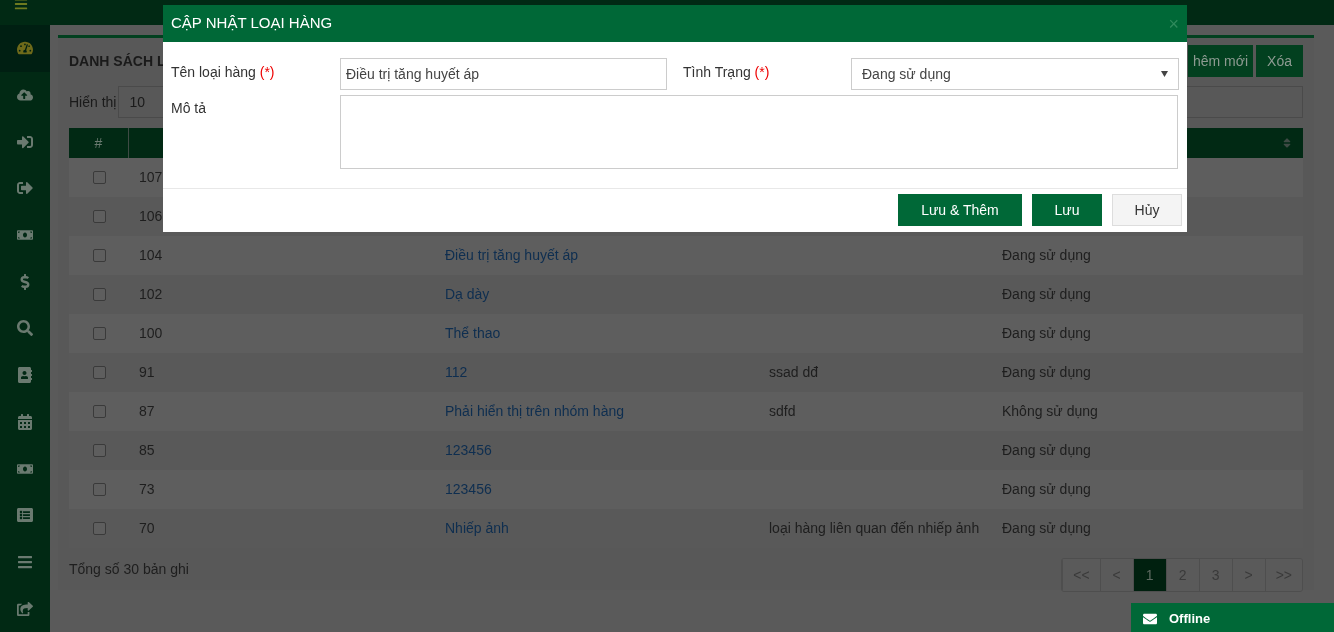 The width and height of the screenshot is (1334, 632). I want to click on id-cell: 104, so click(151, 255).